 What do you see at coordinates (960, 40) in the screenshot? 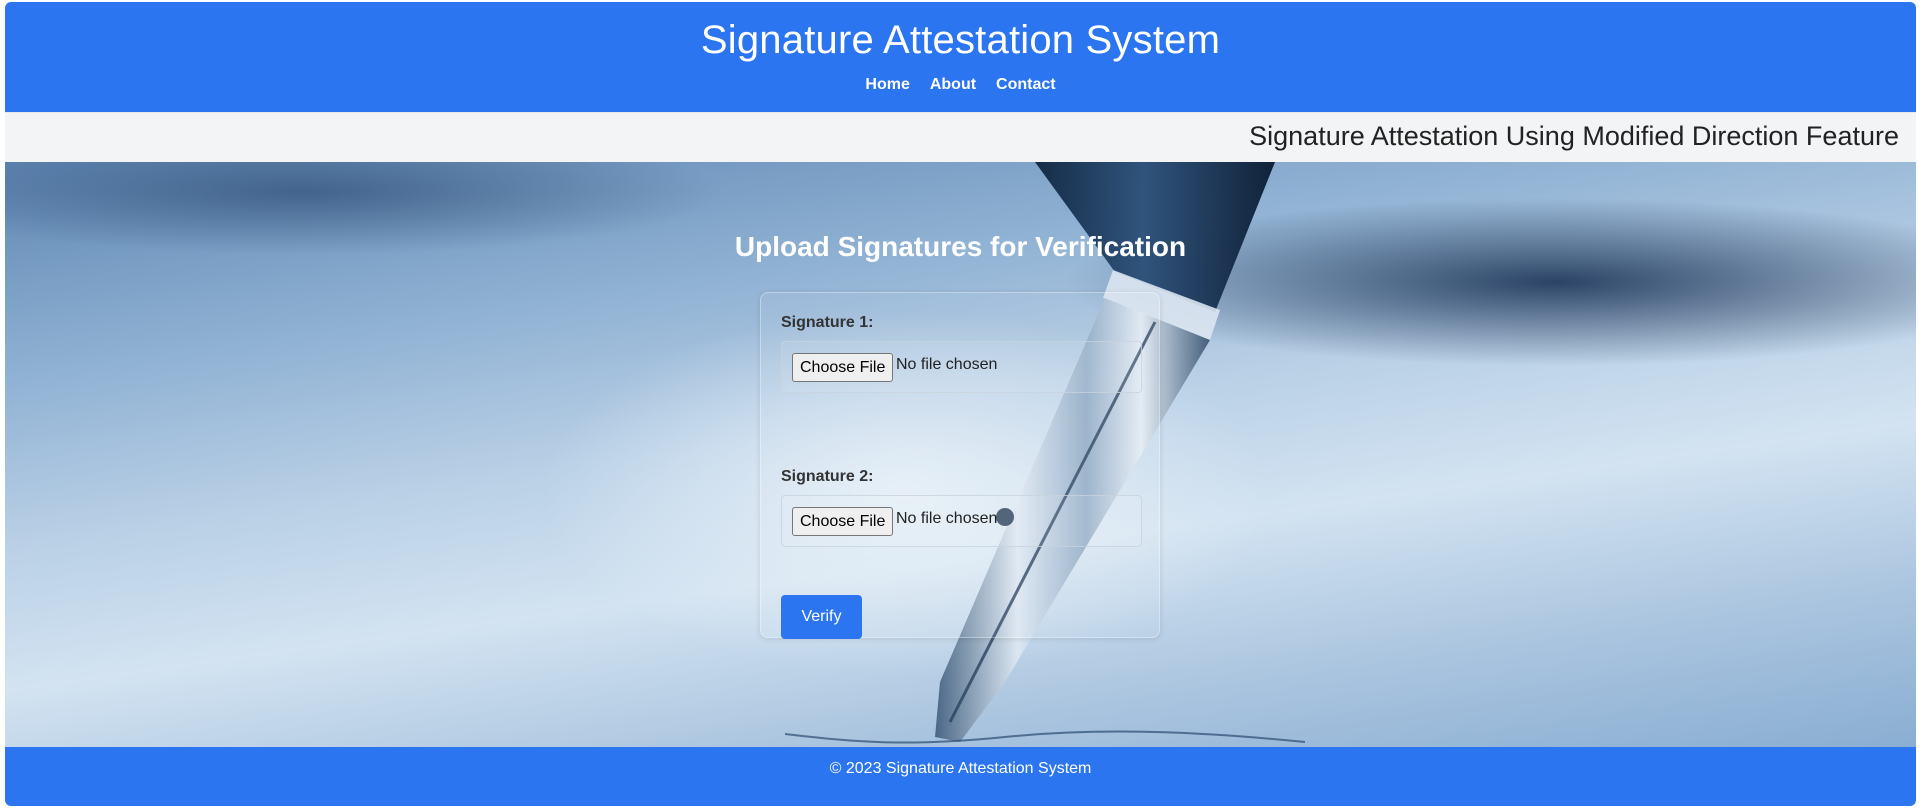
I see `site-title: Signature Attestation System` at bounding box center [960, 40].